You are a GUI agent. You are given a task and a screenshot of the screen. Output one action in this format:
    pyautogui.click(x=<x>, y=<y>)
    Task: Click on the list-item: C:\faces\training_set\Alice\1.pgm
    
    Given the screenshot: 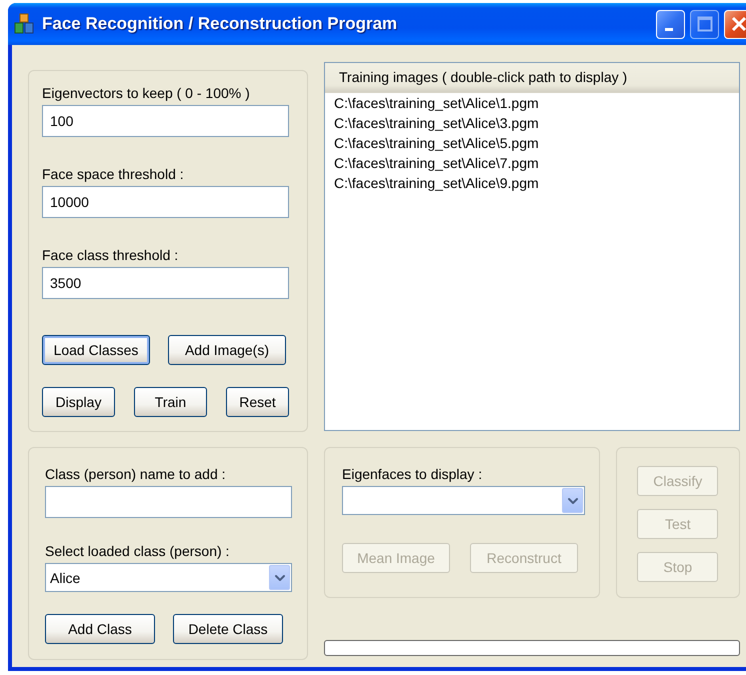 What is the action you would take?
    pyautogui.click(x=532, y=103)
    